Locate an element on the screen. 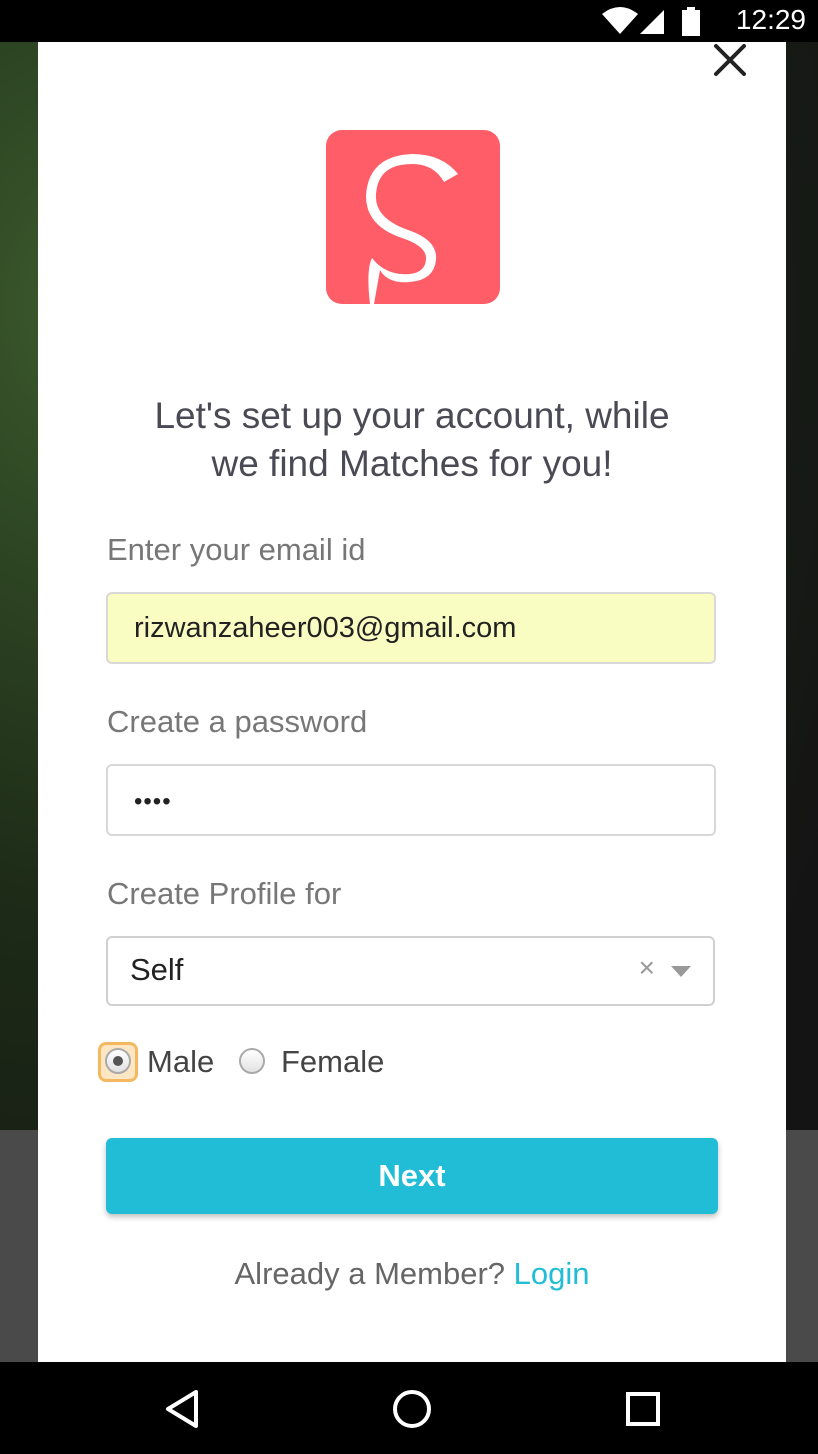 This screenshot has height=1454, width=818. recents-button is located at coordinates (643, 1409).